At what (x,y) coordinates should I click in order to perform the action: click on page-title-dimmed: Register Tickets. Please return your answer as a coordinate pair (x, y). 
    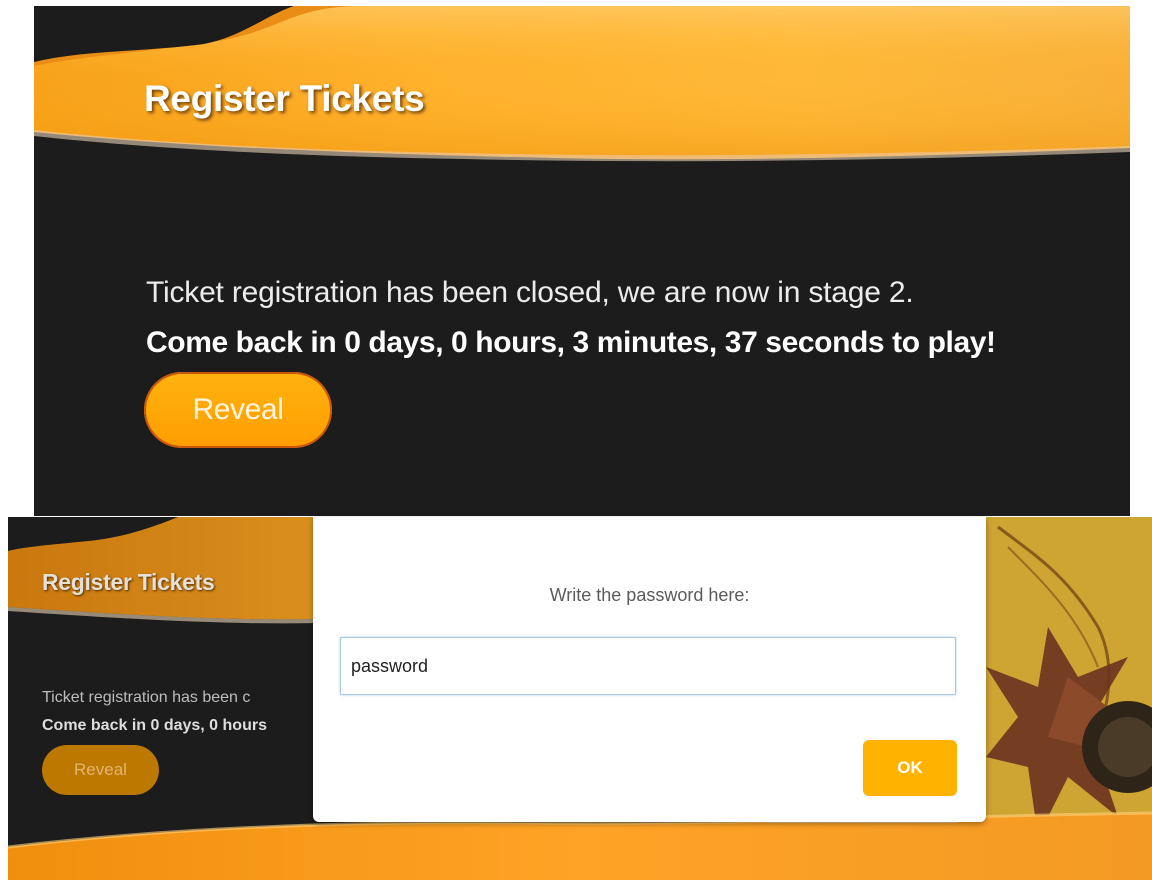
    Looking at the image, I should click on (128, 582).